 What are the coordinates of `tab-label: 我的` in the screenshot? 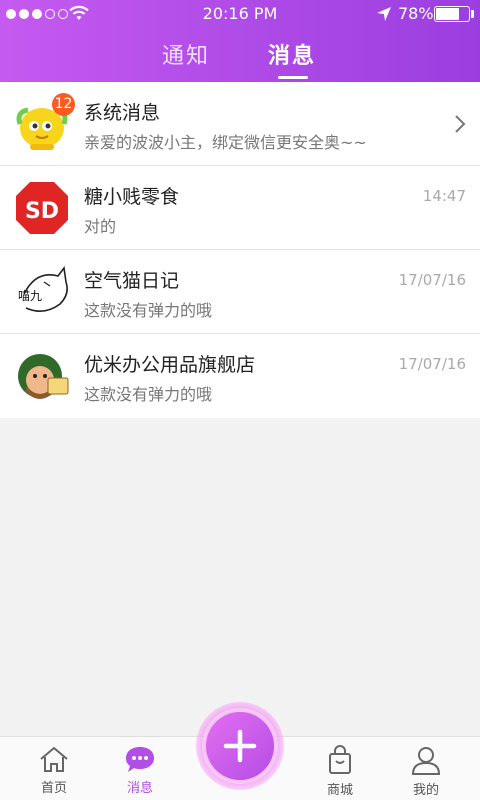 It's located at (425, 790).